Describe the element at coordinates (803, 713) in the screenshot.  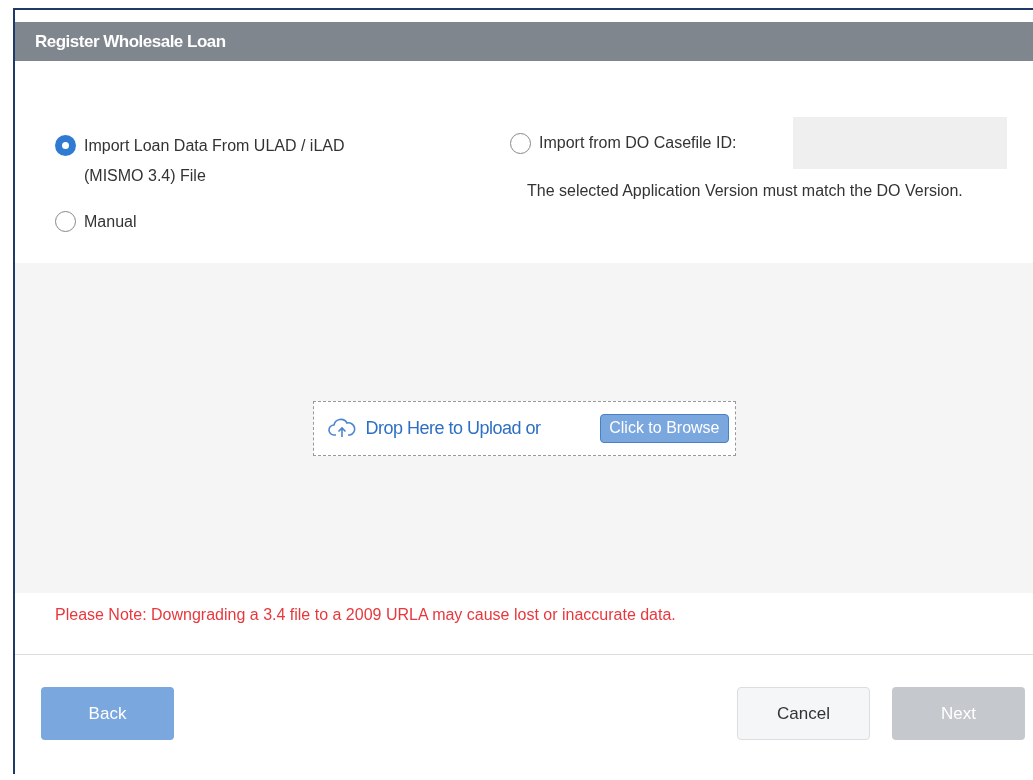
I see `cancel-button: Cancel` at that location.